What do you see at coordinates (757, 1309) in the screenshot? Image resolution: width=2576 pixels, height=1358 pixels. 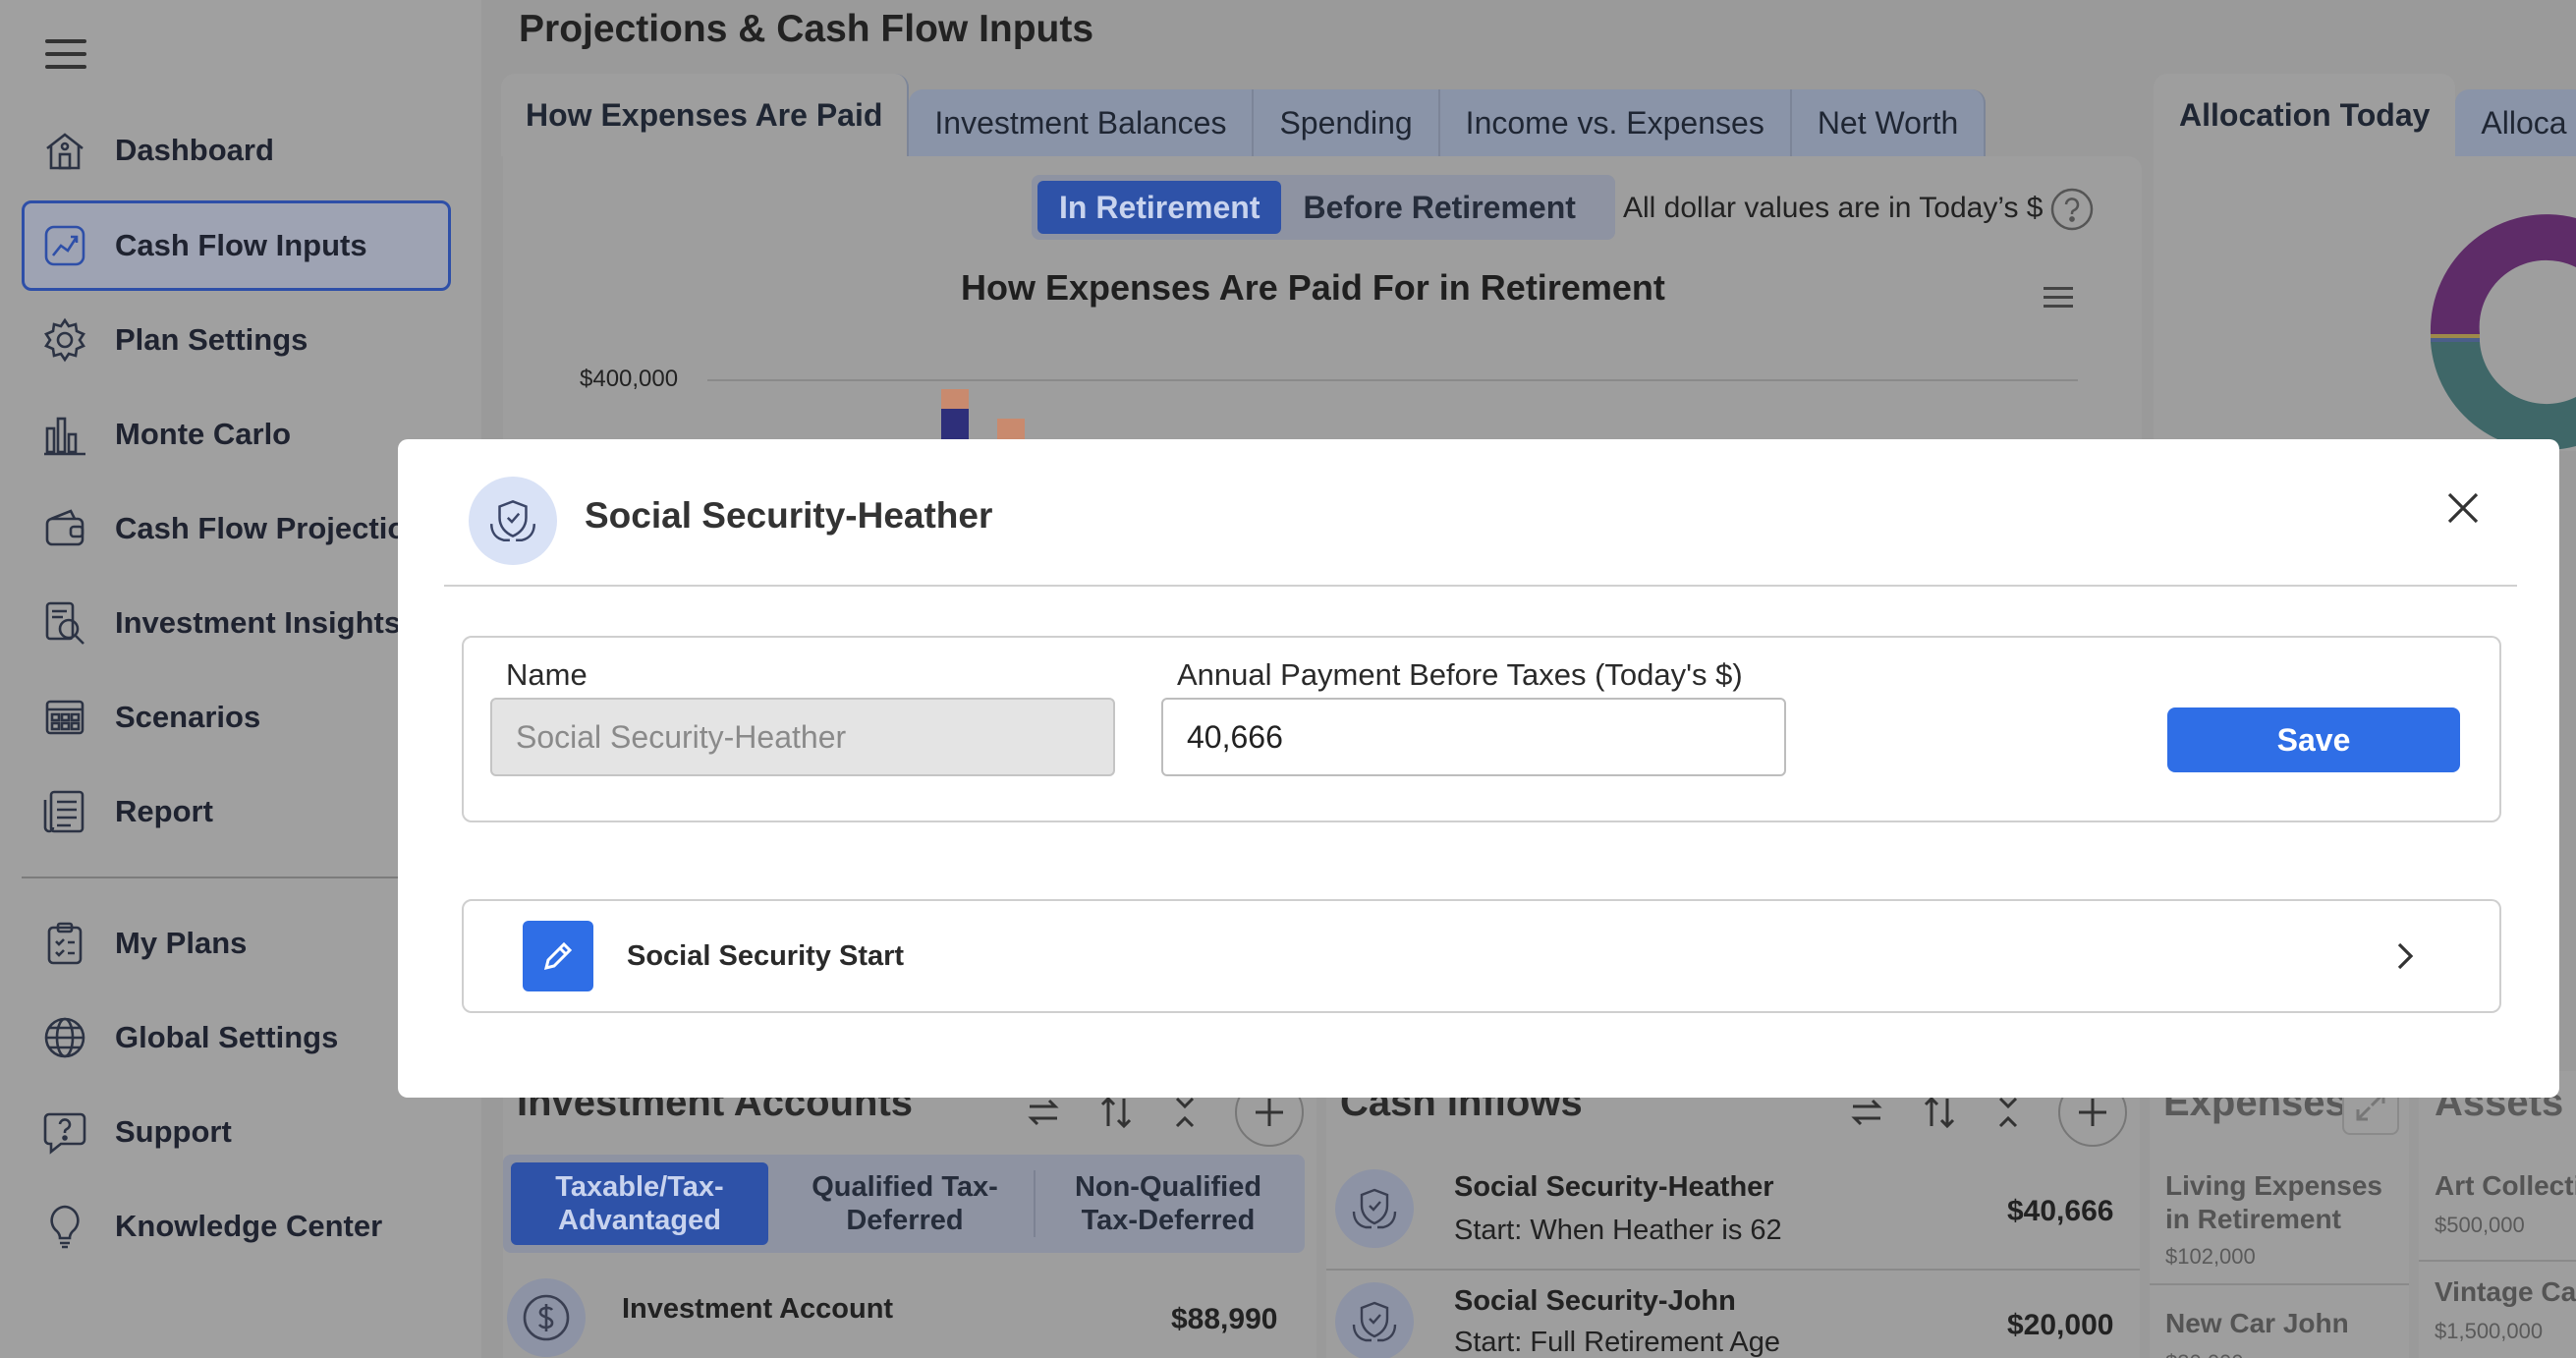 I see `investment-account-name: Investment Account` at bounding box center [757, 1309].